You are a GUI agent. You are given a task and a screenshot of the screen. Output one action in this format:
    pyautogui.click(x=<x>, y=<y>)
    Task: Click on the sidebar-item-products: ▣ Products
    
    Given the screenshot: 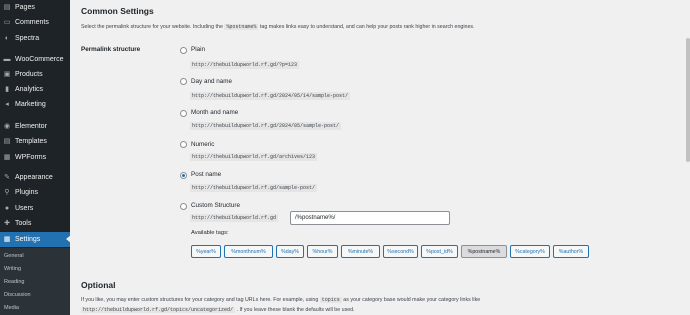 What is the action you would take?
    pyautogui.click(x=35, y=74)
    